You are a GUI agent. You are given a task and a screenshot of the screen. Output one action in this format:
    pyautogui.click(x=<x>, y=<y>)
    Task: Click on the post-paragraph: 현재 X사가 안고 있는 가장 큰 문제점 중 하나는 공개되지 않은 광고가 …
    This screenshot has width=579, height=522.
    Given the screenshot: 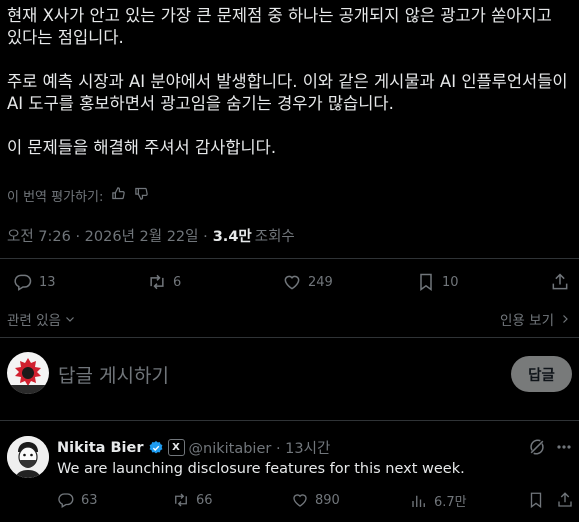 What is the action you would take?
    pyautogui.click(x=282, y=26)
    